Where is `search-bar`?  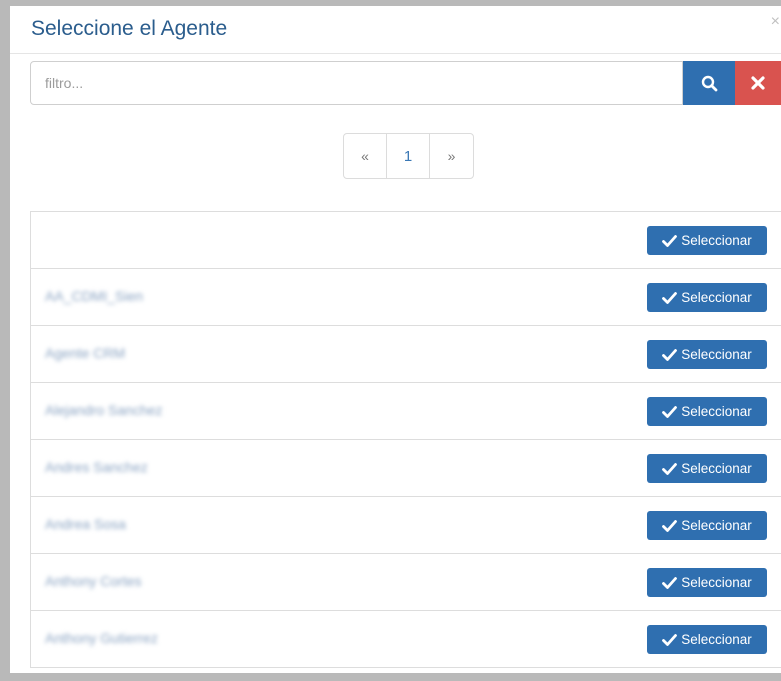
search-bar is located at coordinates (405, 83).